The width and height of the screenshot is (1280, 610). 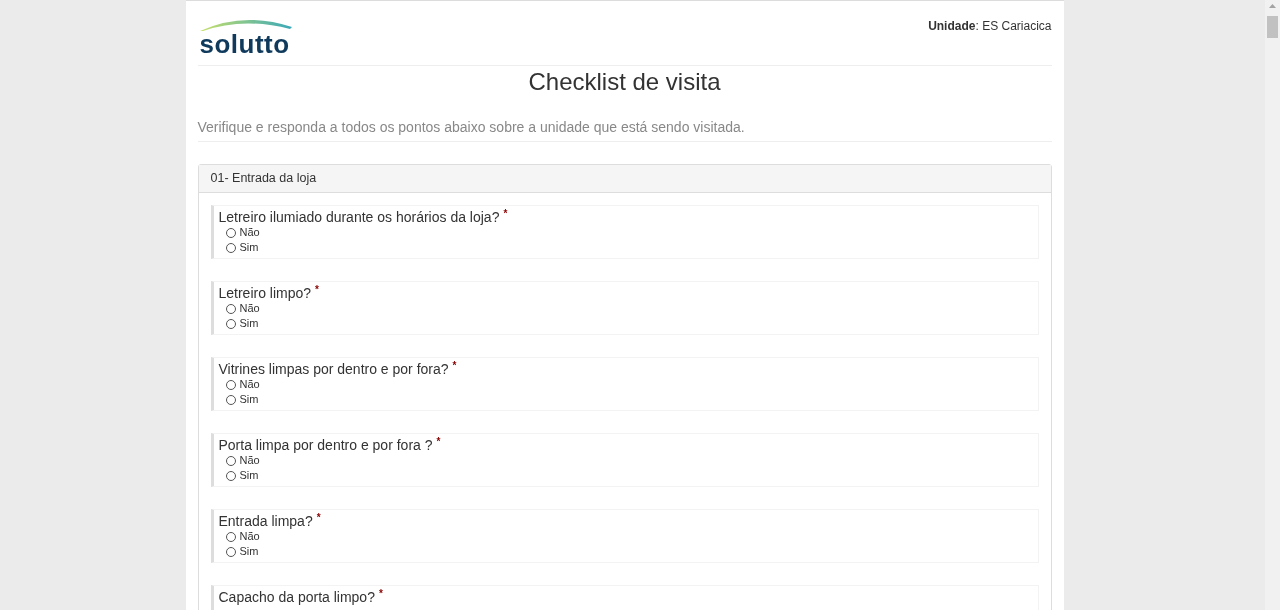 What do you see at coordinates (1272, 305) in the screenshot?
I see `scrollbar` at bounding box center [1272, 305].